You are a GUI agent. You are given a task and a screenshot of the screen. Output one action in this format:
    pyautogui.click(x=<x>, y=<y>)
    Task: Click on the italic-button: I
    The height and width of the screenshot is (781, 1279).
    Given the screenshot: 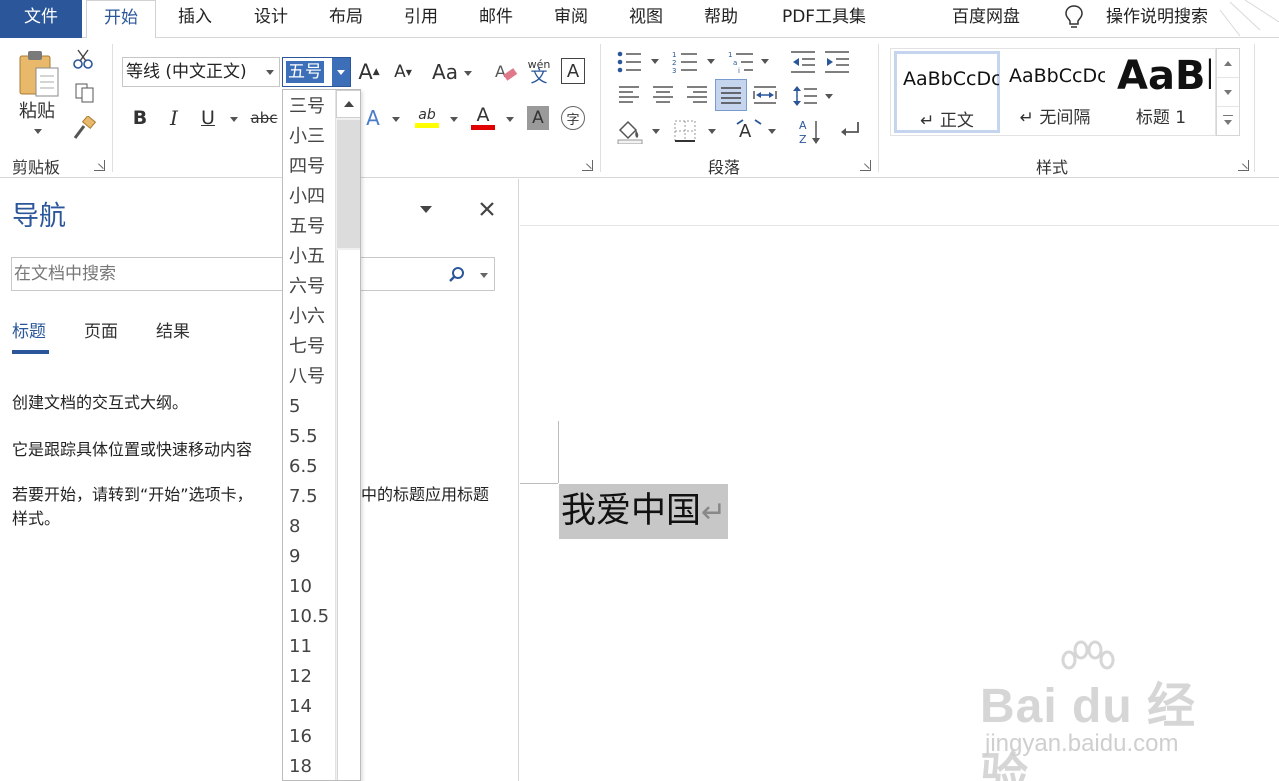 What is the action you would take?
    pyautogui.click(x=174, y=118)
    